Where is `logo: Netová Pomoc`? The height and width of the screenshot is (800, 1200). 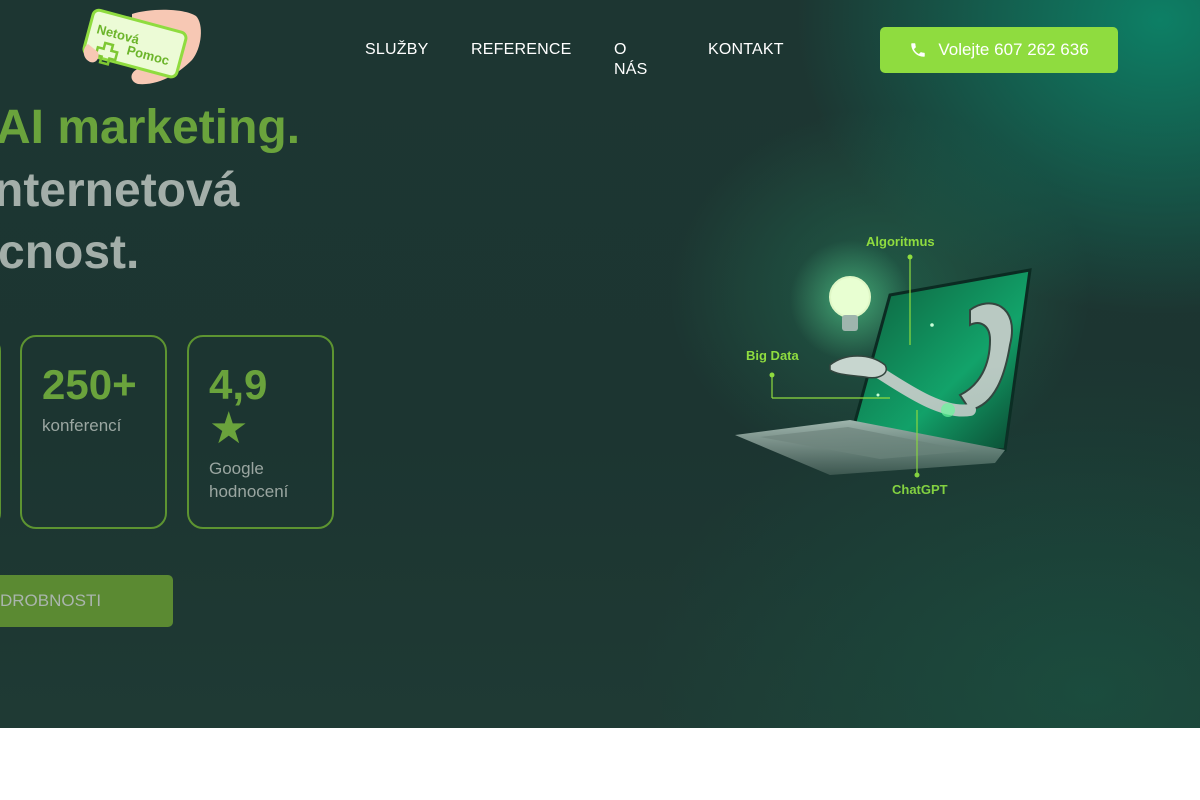
logo: Netová Pomoc is located at coordinates (142, 48).